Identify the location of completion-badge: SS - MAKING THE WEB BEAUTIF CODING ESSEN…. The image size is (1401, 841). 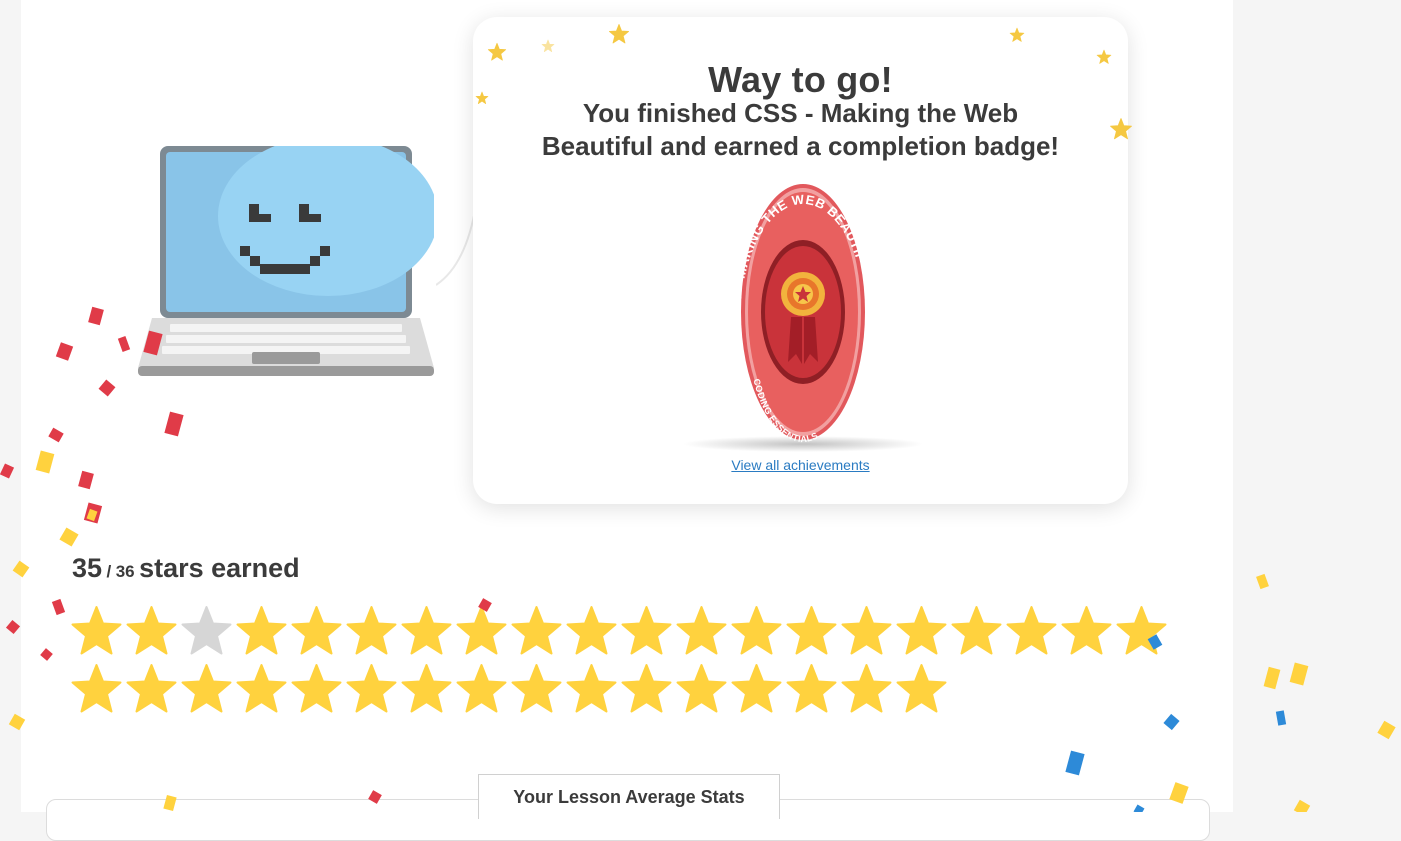
(803, 318).